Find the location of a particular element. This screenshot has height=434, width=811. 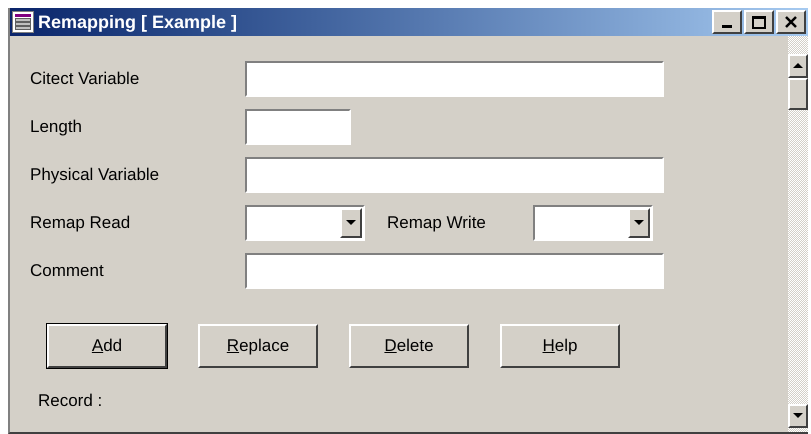

scrollbar is located at coordinates (798, 234).